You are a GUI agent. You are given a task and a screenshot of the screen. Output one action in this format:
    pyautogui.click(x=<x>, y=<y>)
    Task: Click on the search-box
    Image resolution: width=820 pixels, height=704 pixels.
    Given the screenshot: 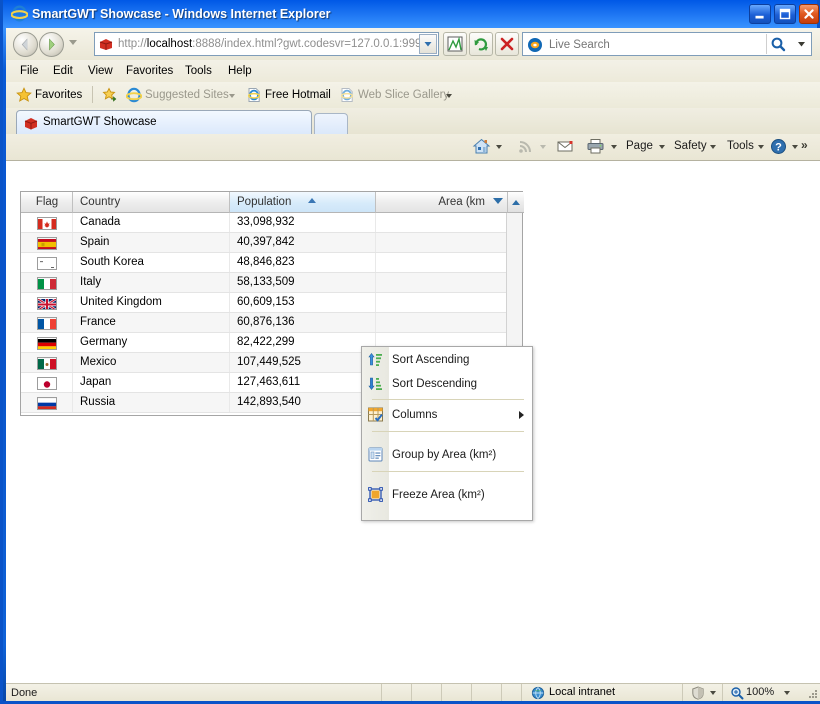 What is the action you would take?
    pyautogui.click(x=667, y=44)
    